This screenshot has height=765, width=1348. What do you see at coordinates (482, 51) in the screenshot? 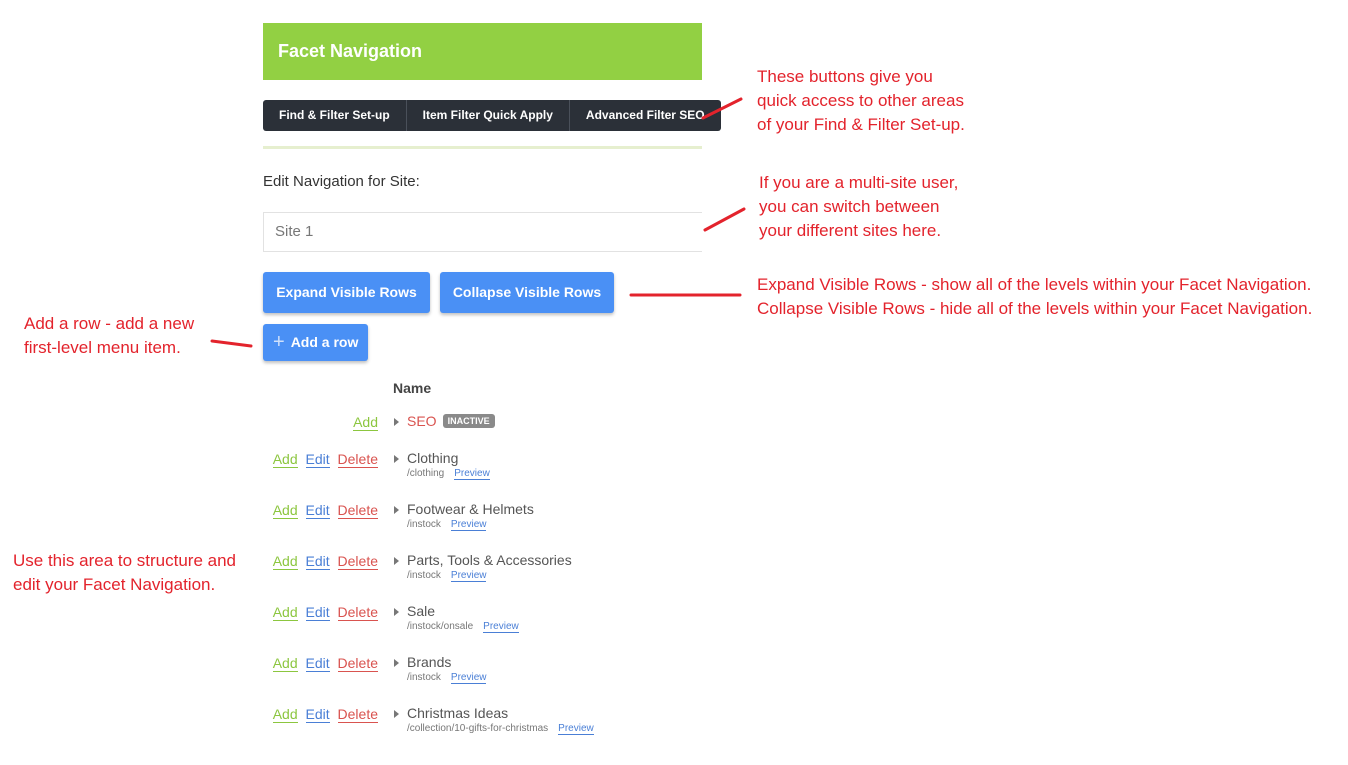
I see `page-header: Facet Navigation` at bounding box center [482, 51].